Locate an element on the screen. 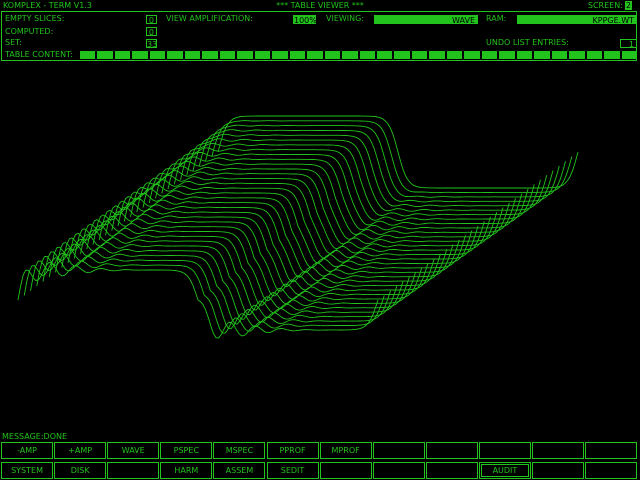 The height and width of the screenshot is (480, 640). pprof-button: PPROF is located at coordinates (292, 450).